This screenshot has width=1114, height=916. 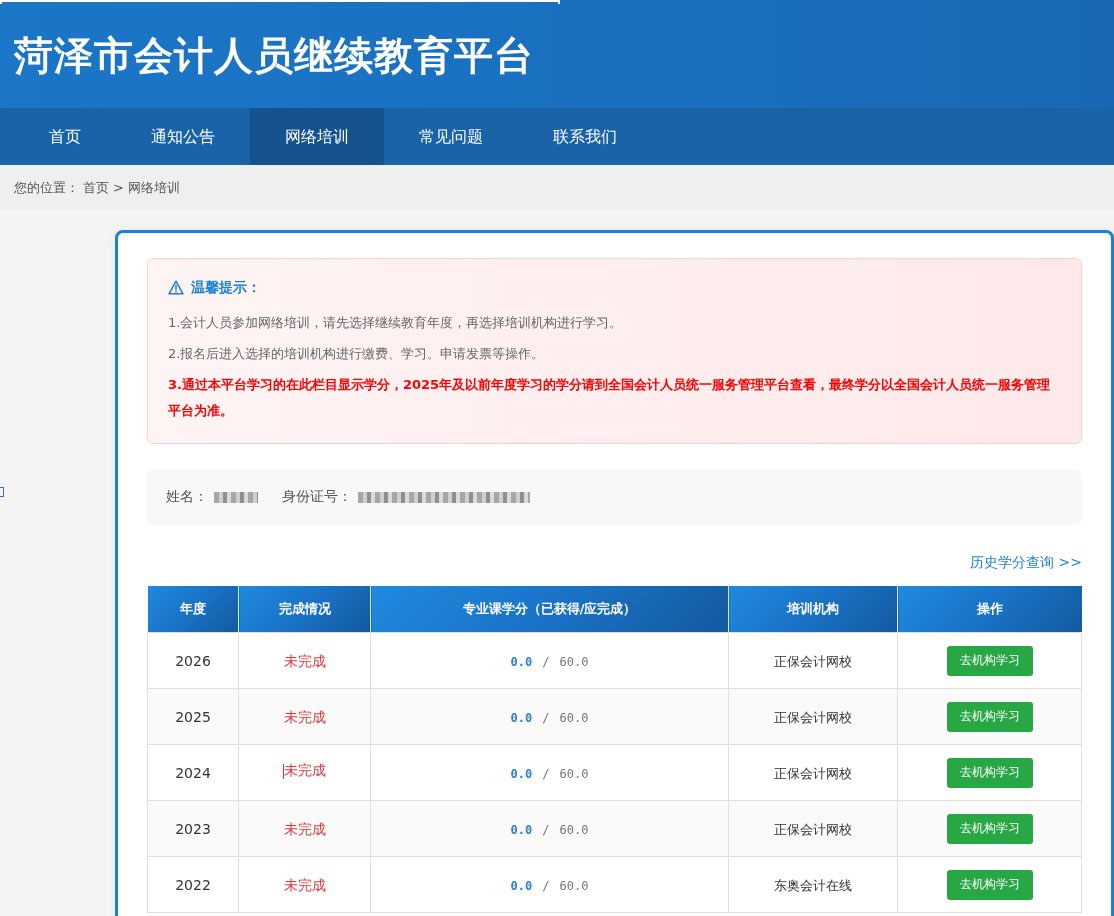 I want to click on nav-item: 通知公告, so click(x=183, y=136).